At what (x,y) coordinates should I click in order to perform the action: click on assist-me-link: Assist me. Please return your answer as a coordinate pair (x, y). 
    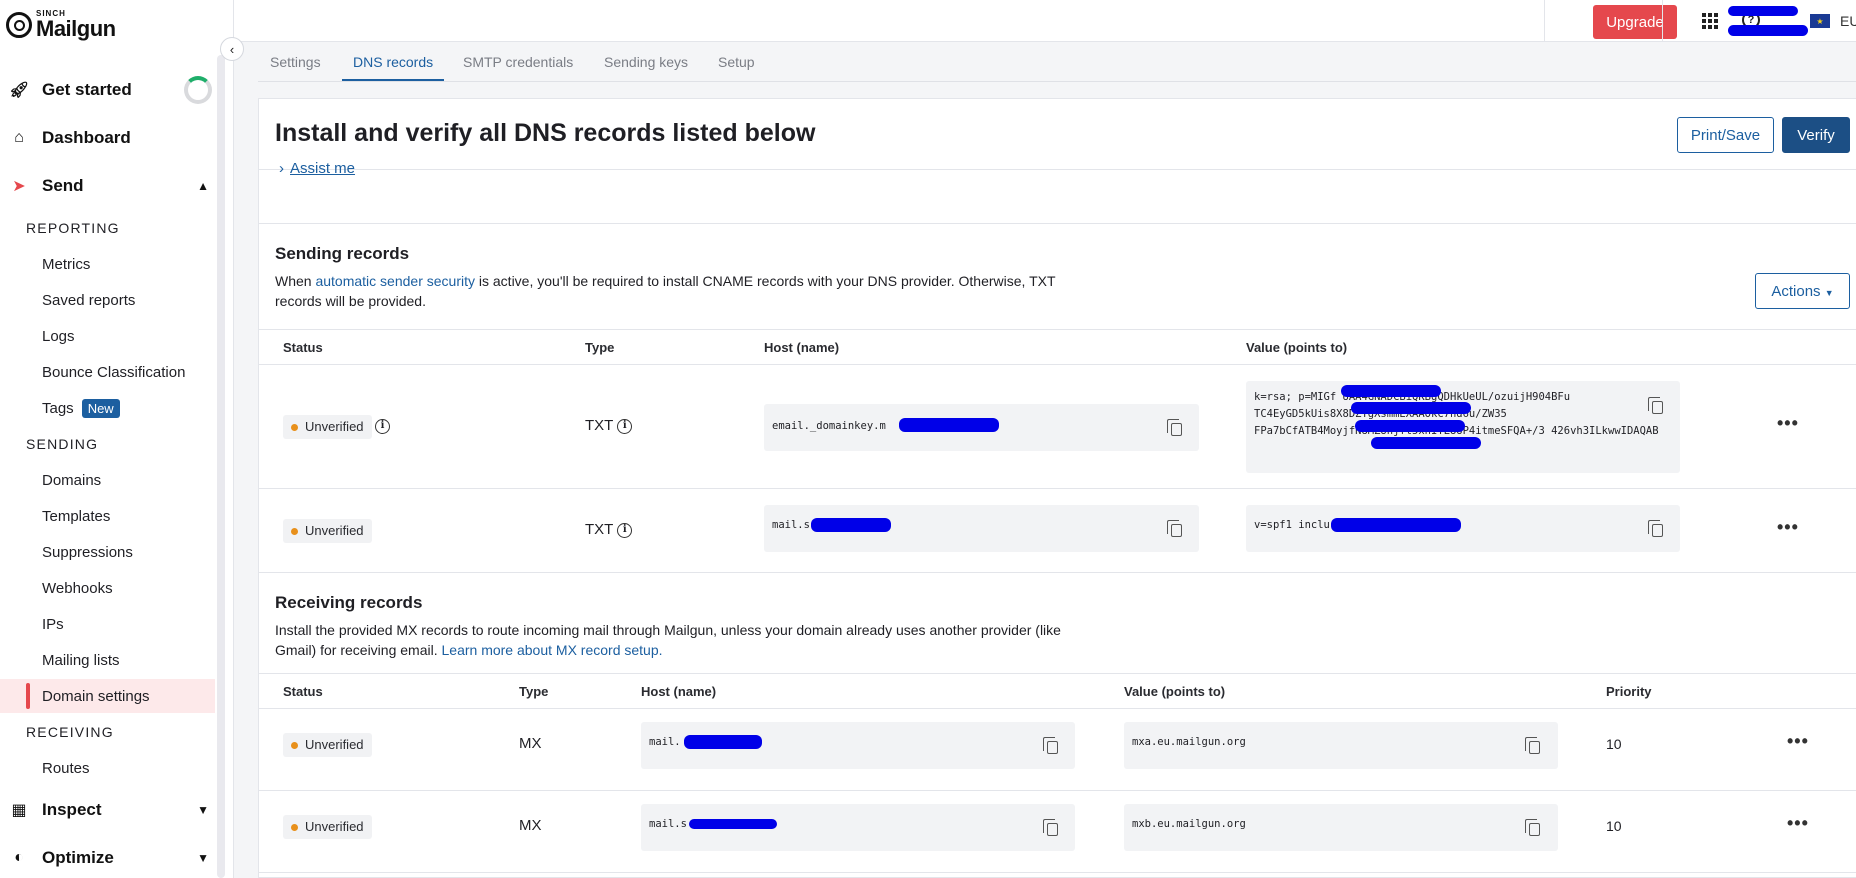
    Looking at the image, I should click on (322, 168).